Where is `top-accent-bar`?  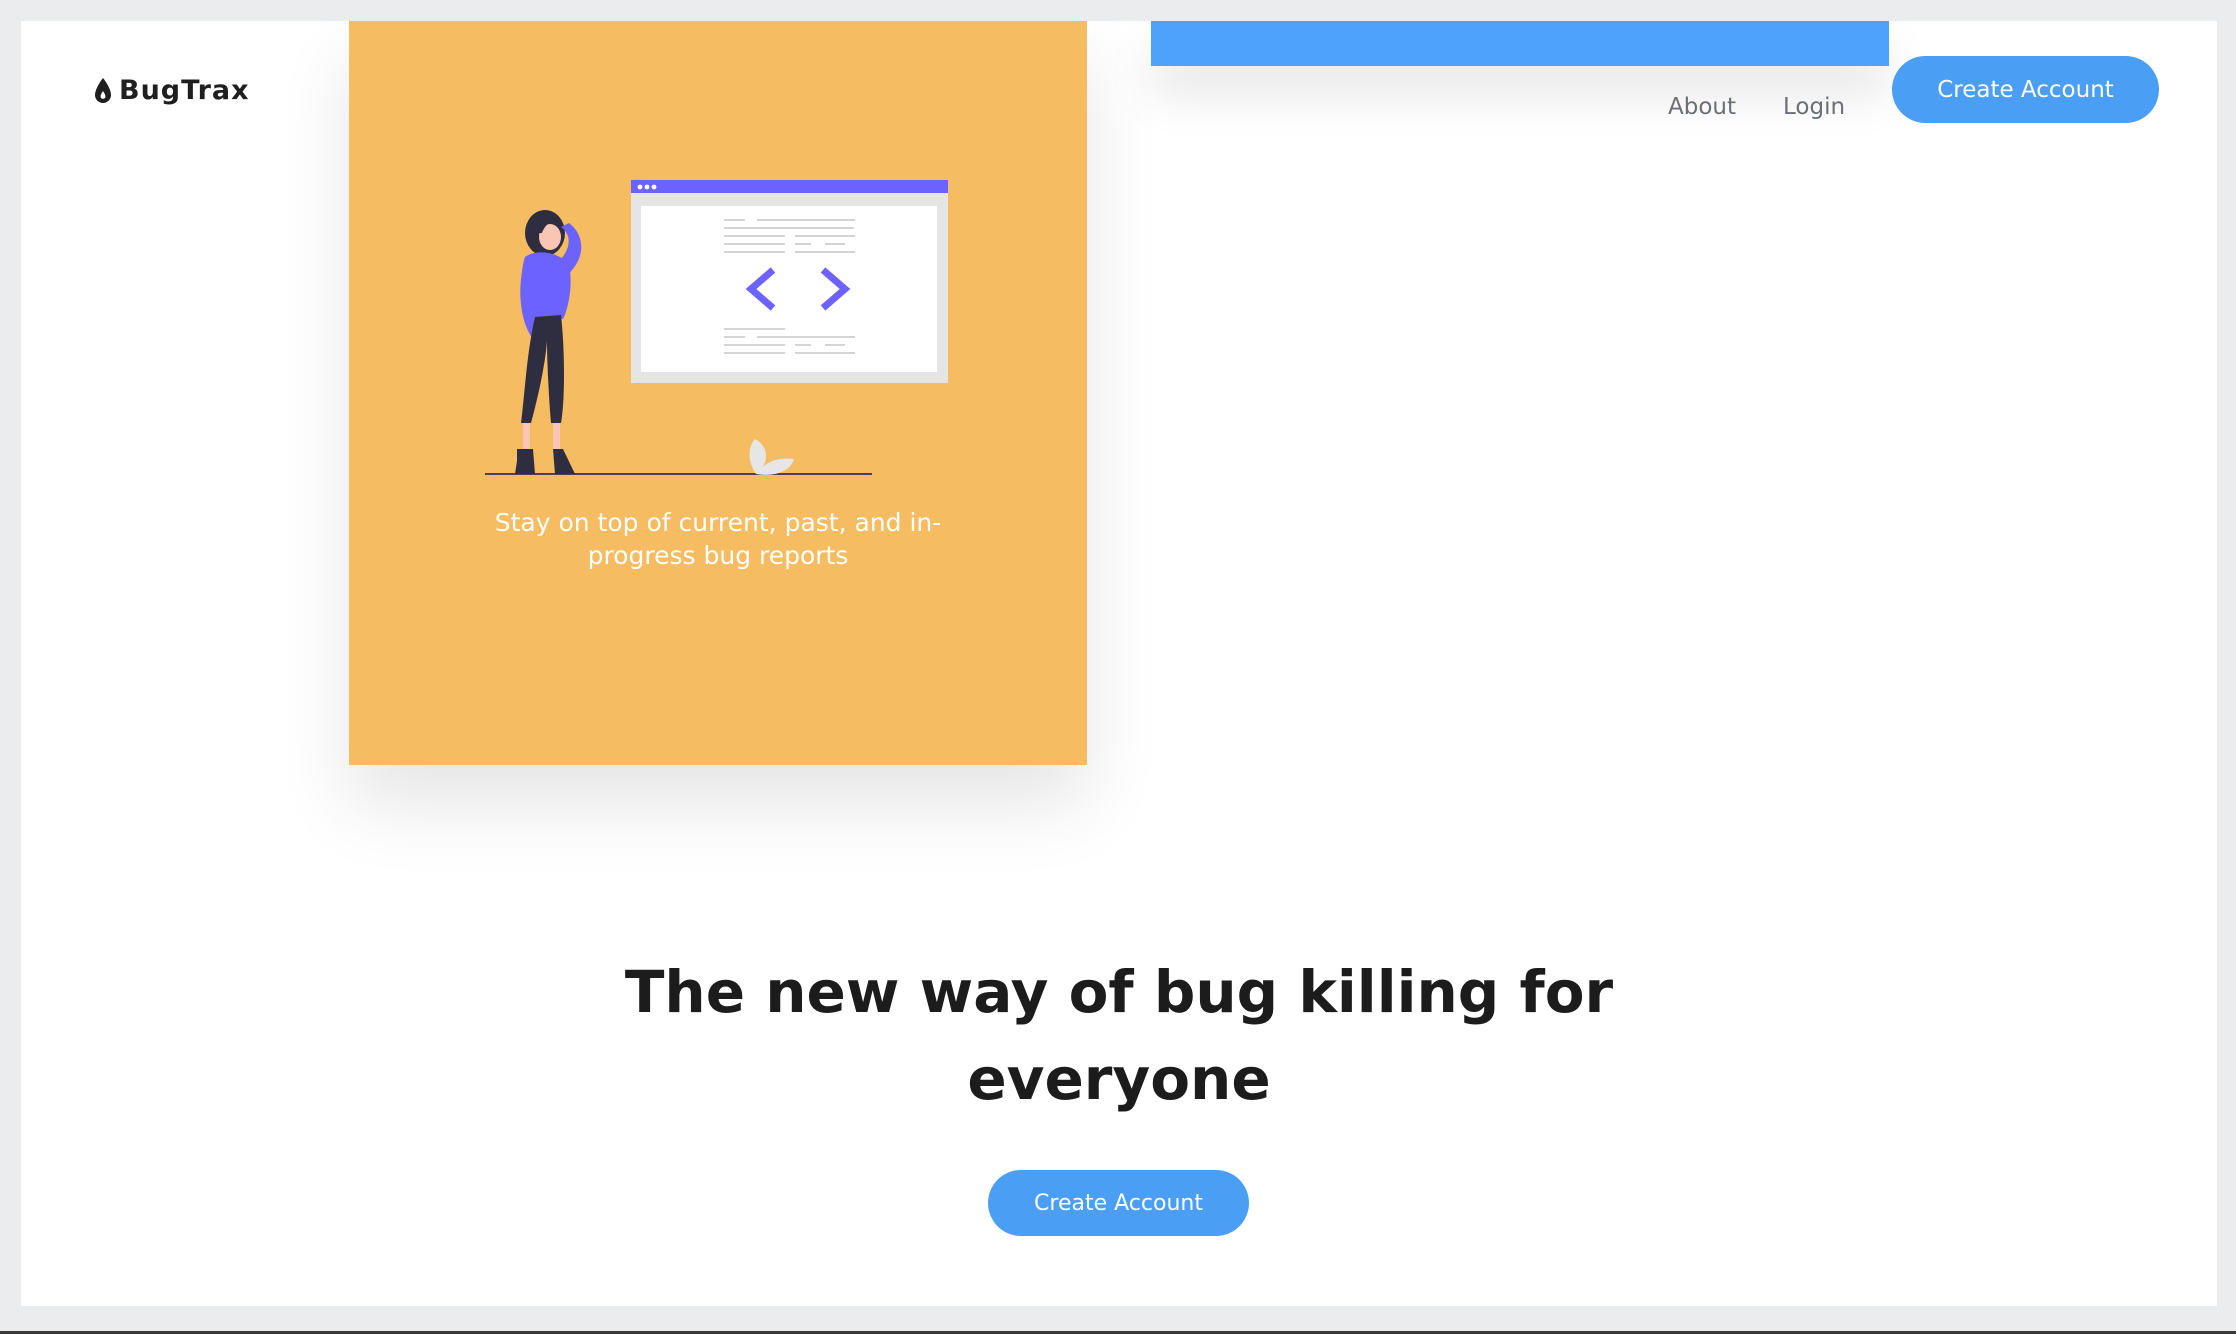
top-accent-bar is located at coordinates (1520, 43).